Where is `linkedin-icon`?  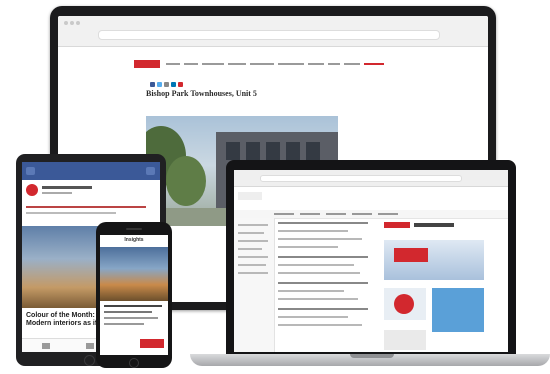
linkedin-icon is located at coordinates (173, 84).